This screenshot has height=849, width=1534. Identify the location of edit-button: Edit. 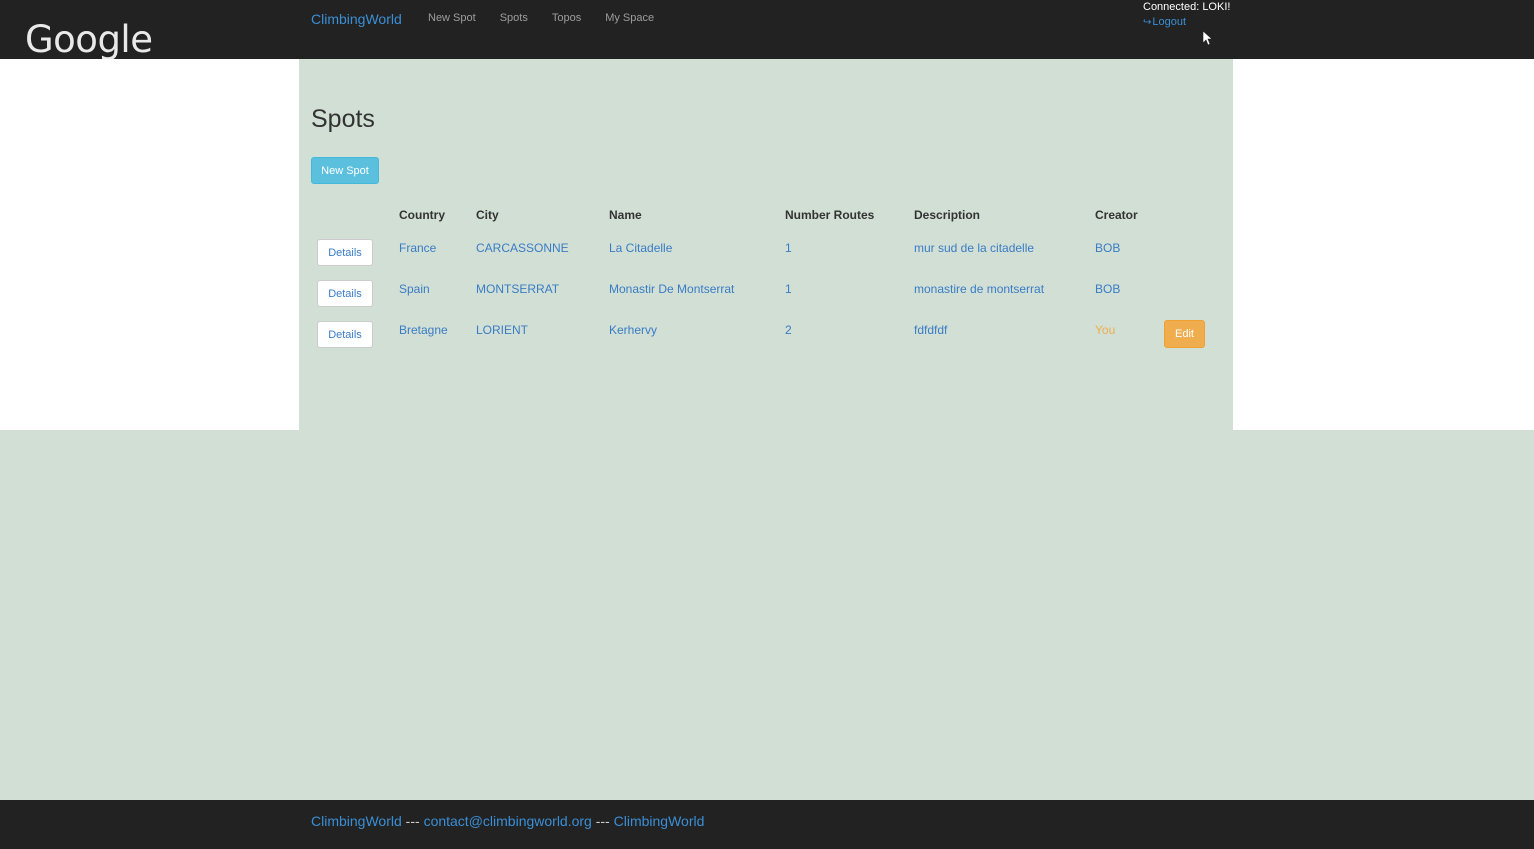
(1184, 334).